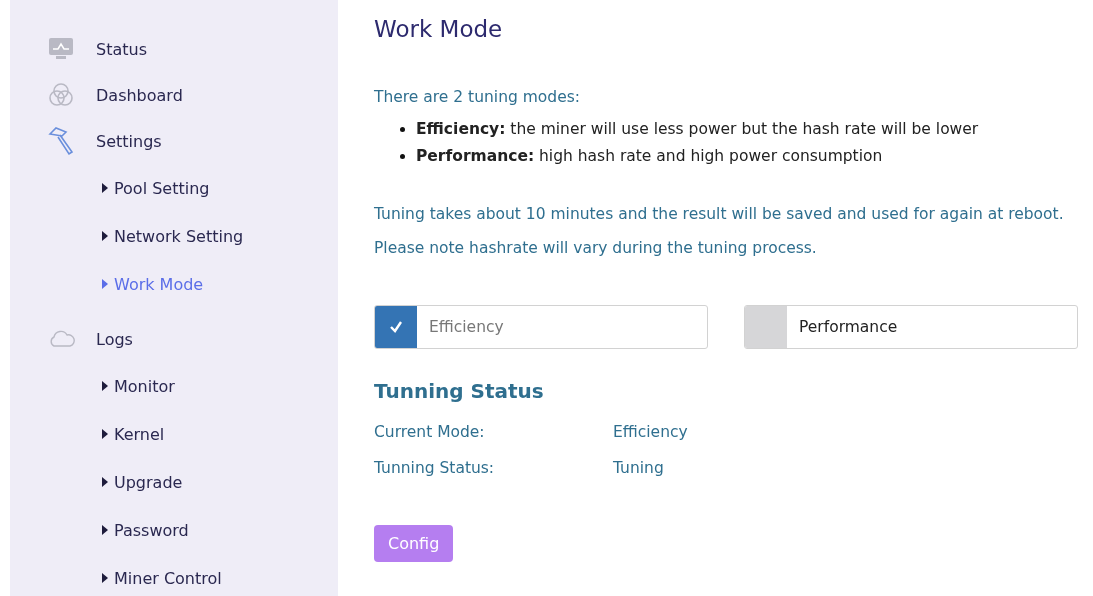  What do you see at coordinates (459, 391) in the screenshot?
I see `section-title: Tunning Status` at bounding box center [459, 391].